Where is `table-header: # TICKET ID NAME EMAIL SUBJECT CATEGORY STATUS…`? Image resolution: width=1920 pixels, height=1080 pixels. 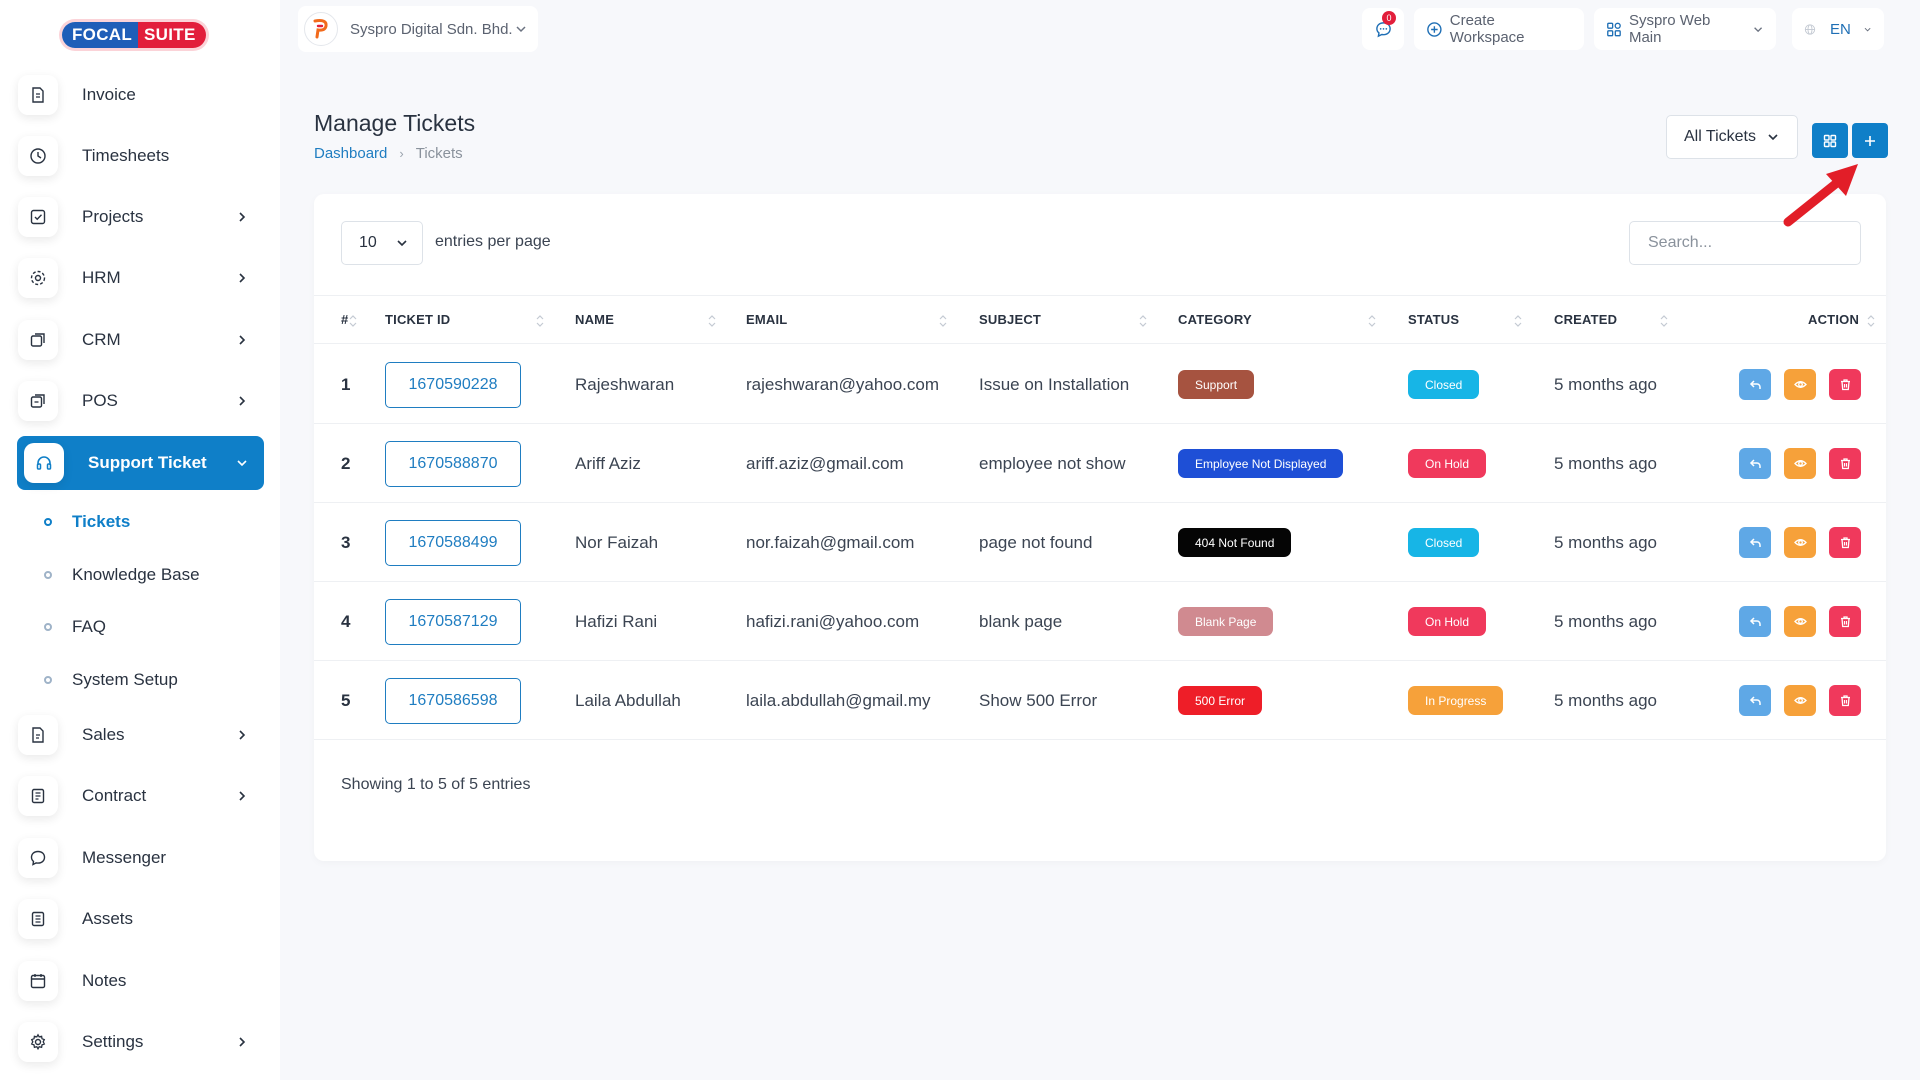 table-header: # TICKET ID NAME EMAIL SUBJECT CATEGORY STATUS… is located at coordinates (1100, 319).